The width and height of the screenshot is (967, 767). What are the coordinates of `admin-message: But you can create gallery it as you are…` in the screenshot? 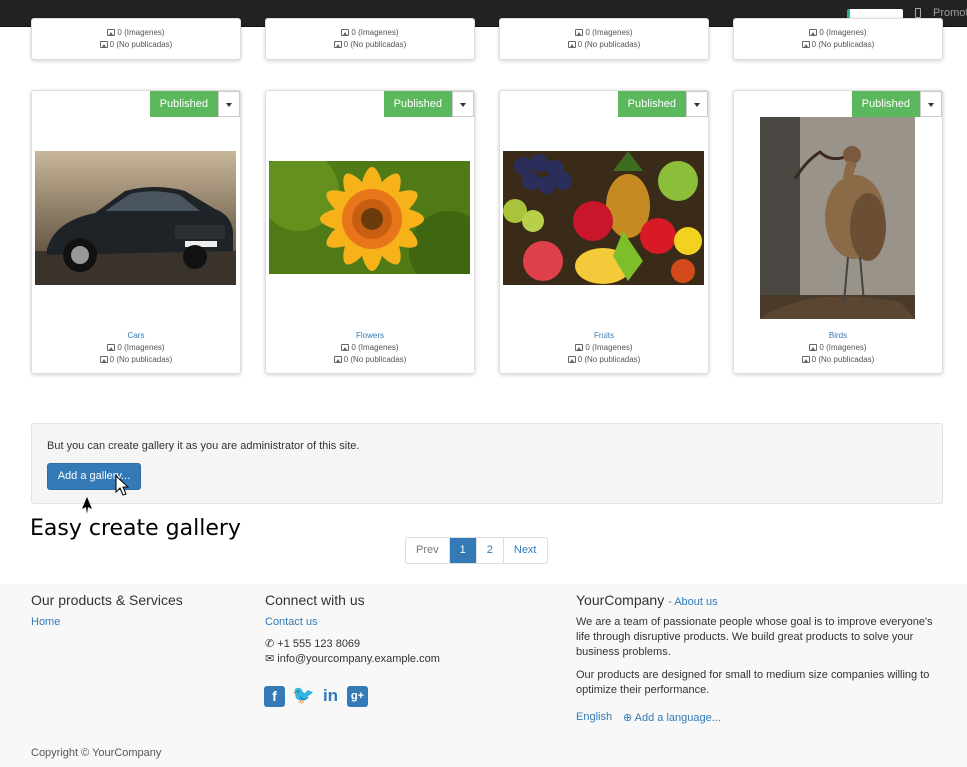 It's located at (203, 446).